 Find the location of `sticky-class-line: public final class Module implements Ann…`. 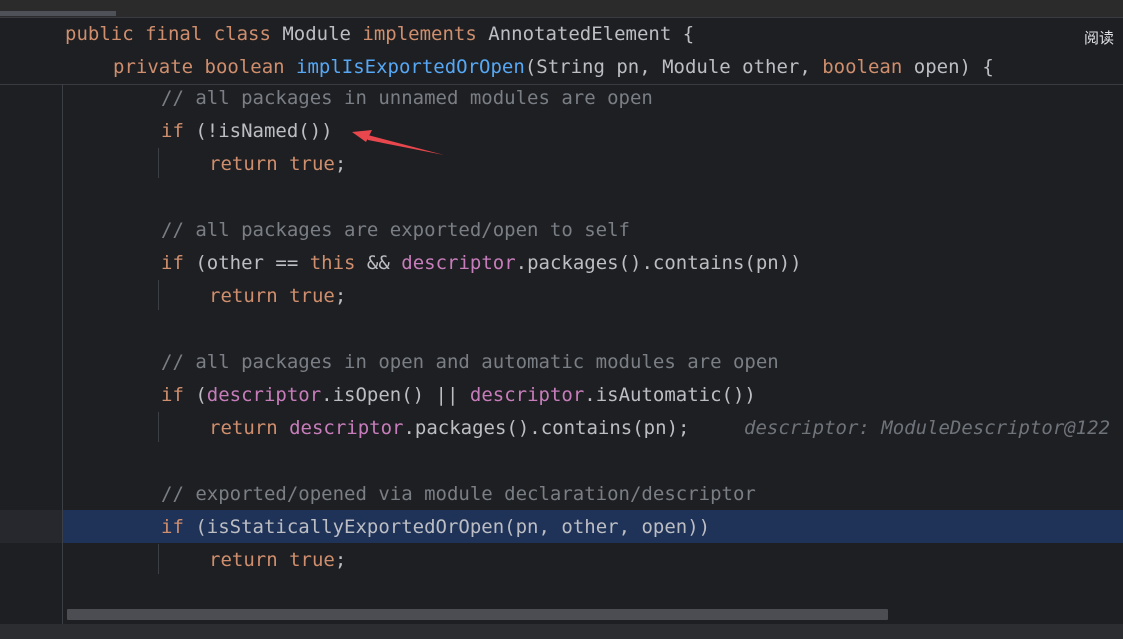

sticky-class-line: public final class Module implements Ann… is located at coordinates (379, 34).